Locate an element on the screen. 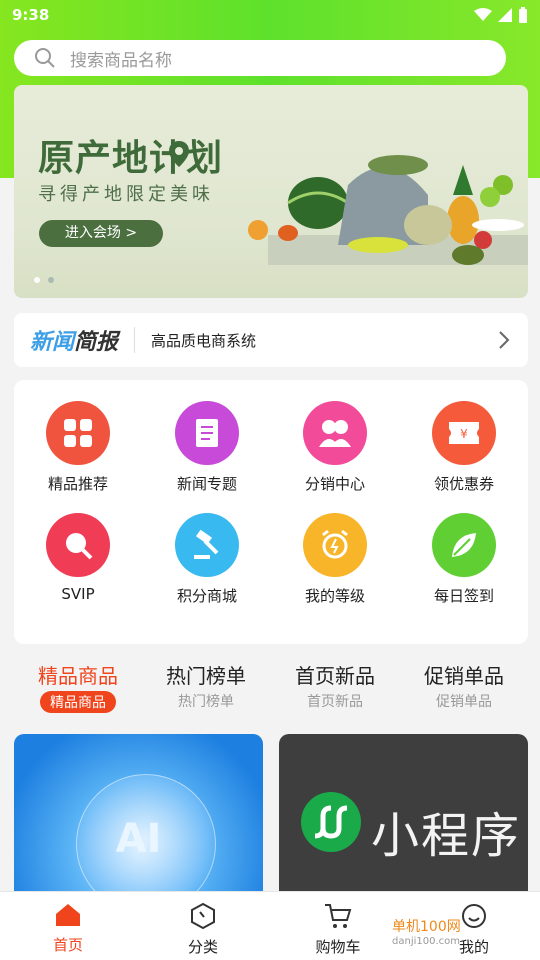 This screenshot has width=540, height=960. grid-label: 新闻专题 is located at coordinates (206, 484).